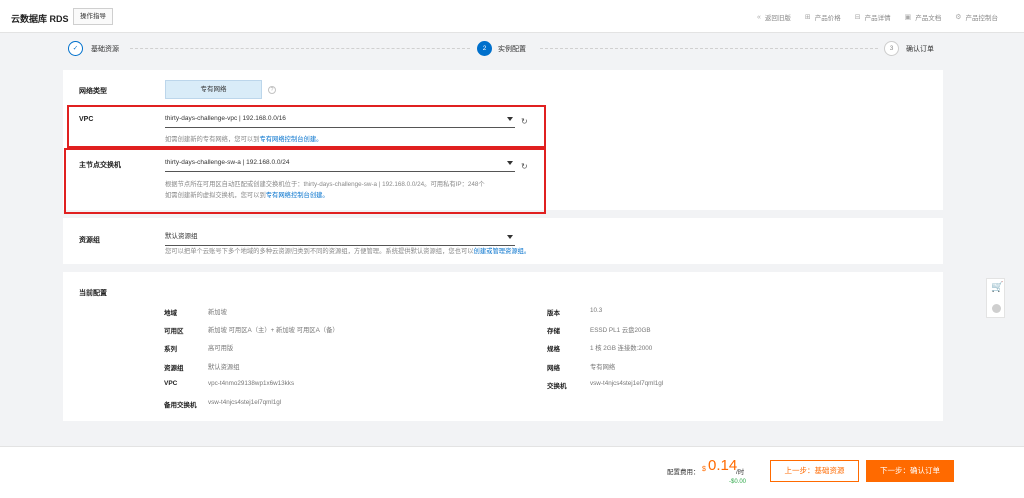 Image resolution: width=1024 pixels, height=498 pixels. Describe the element at coordinates (910, 471) in the screenshot. I see `next-step-button: 下一步：确认订单` at that location.